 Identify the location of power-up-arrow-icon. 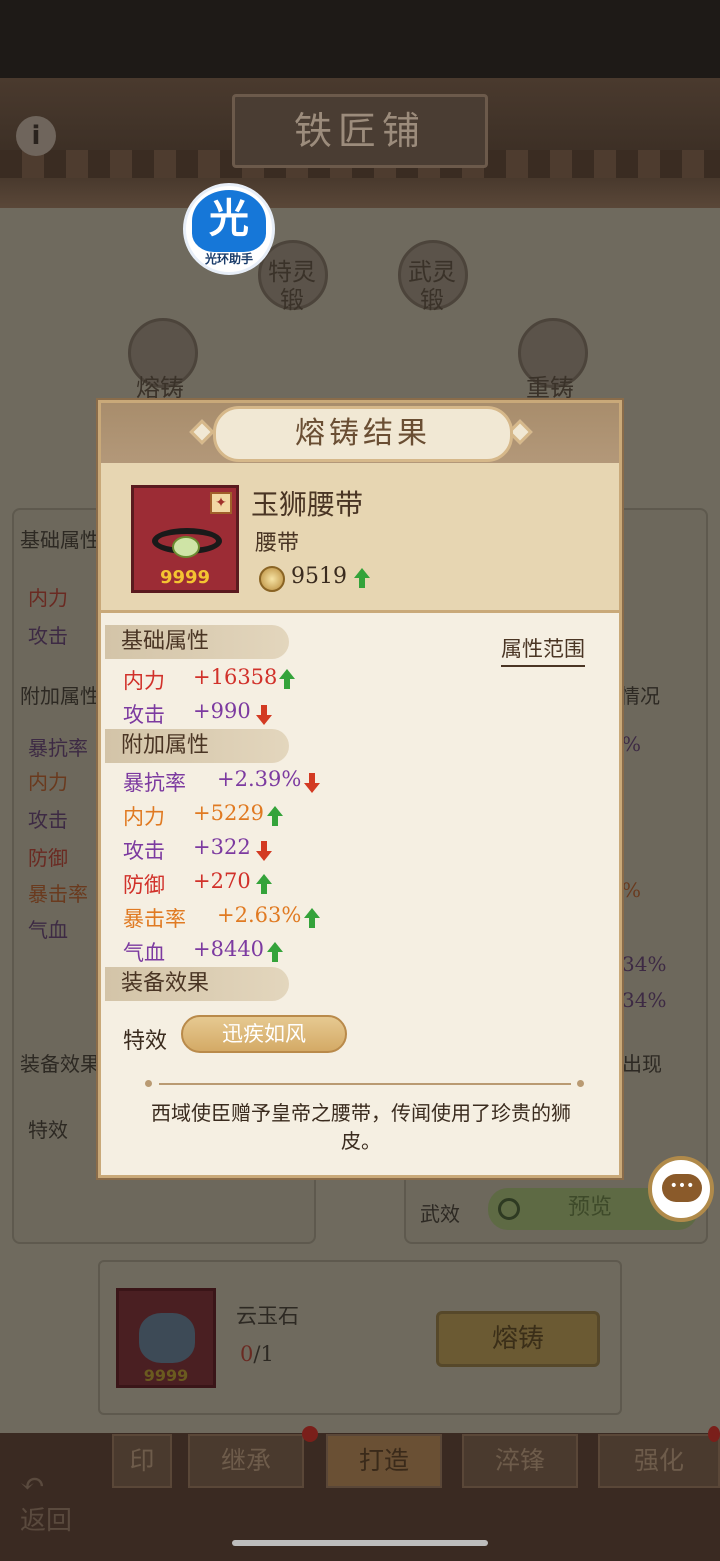
(362, 578).